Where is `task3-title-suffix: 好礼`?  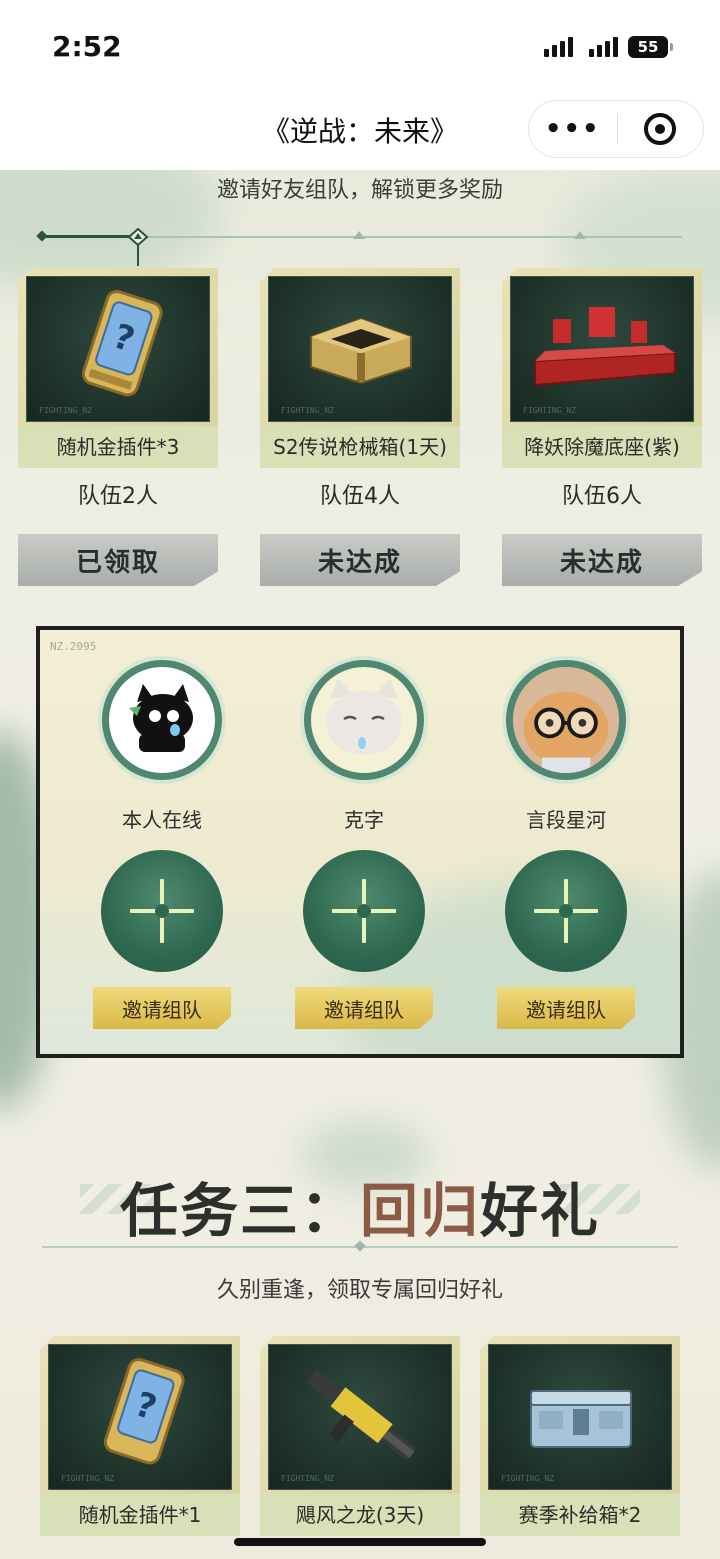 task3-title-suffix: 好礼 is located at coordinates (540, 1211).